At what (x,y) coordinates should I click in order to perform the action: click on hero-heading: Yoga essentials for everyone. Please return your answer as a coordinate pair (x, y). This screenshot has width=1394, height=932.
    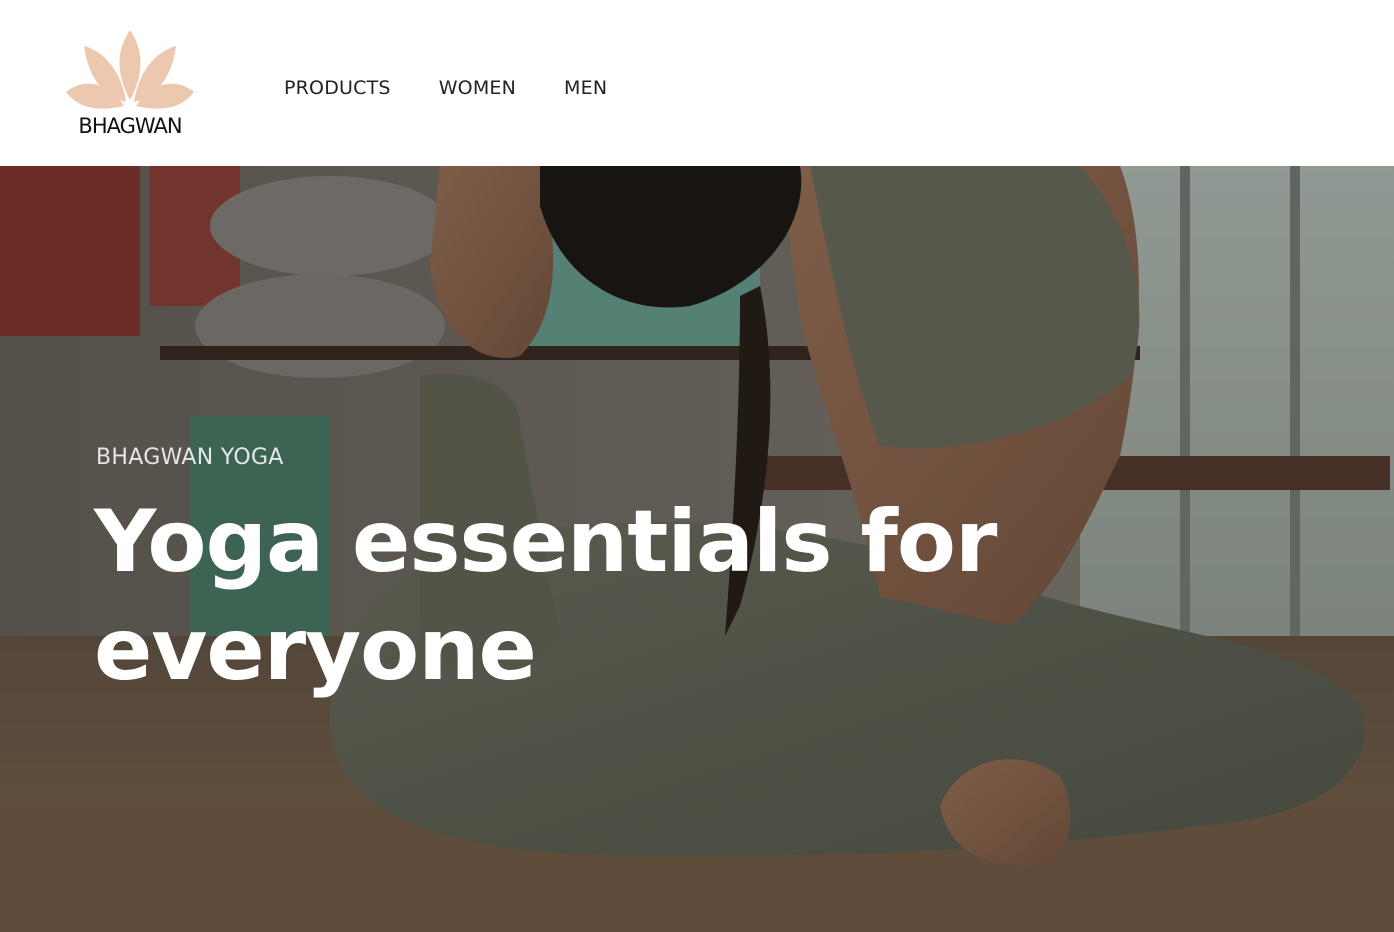
    Looking at the image, I should click on (545, 596).